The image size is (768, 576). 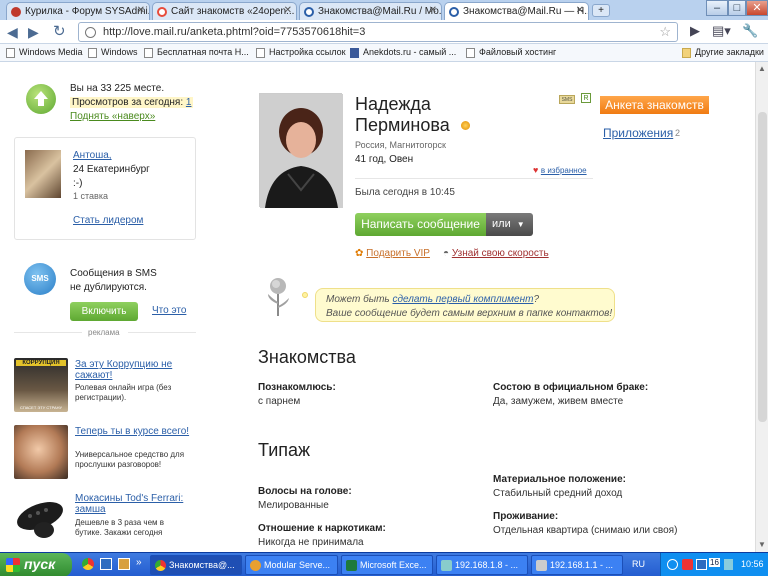 I want to click on ad-corruption-desc: Ролевая онлайн игра (без регистрации)., so click(x=123, y=392).